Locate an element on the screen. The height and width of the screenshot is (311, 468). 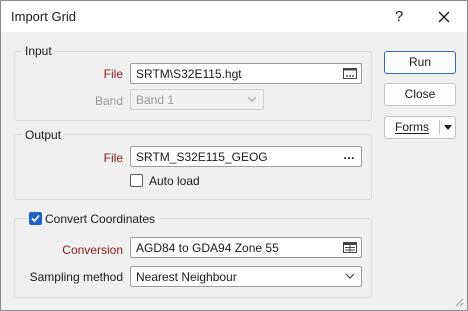
forms-label: Forms is located at coordinates (412, 127).